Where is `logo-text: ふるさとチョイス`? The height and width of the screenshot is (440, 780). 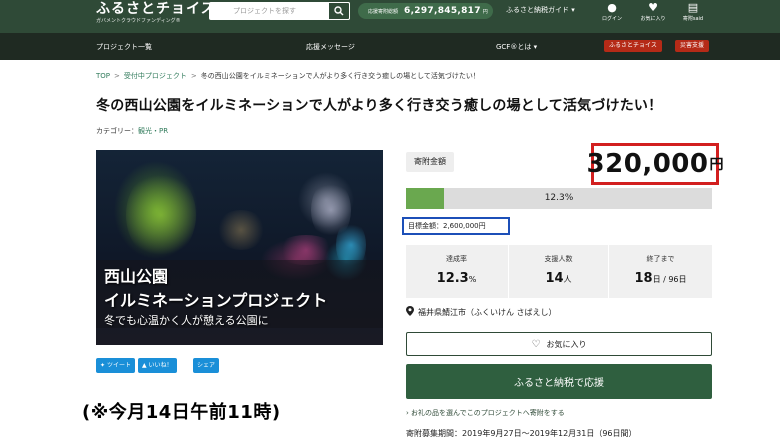 logo-text: ふるさとチョイス is located at coordinates (156, 9).